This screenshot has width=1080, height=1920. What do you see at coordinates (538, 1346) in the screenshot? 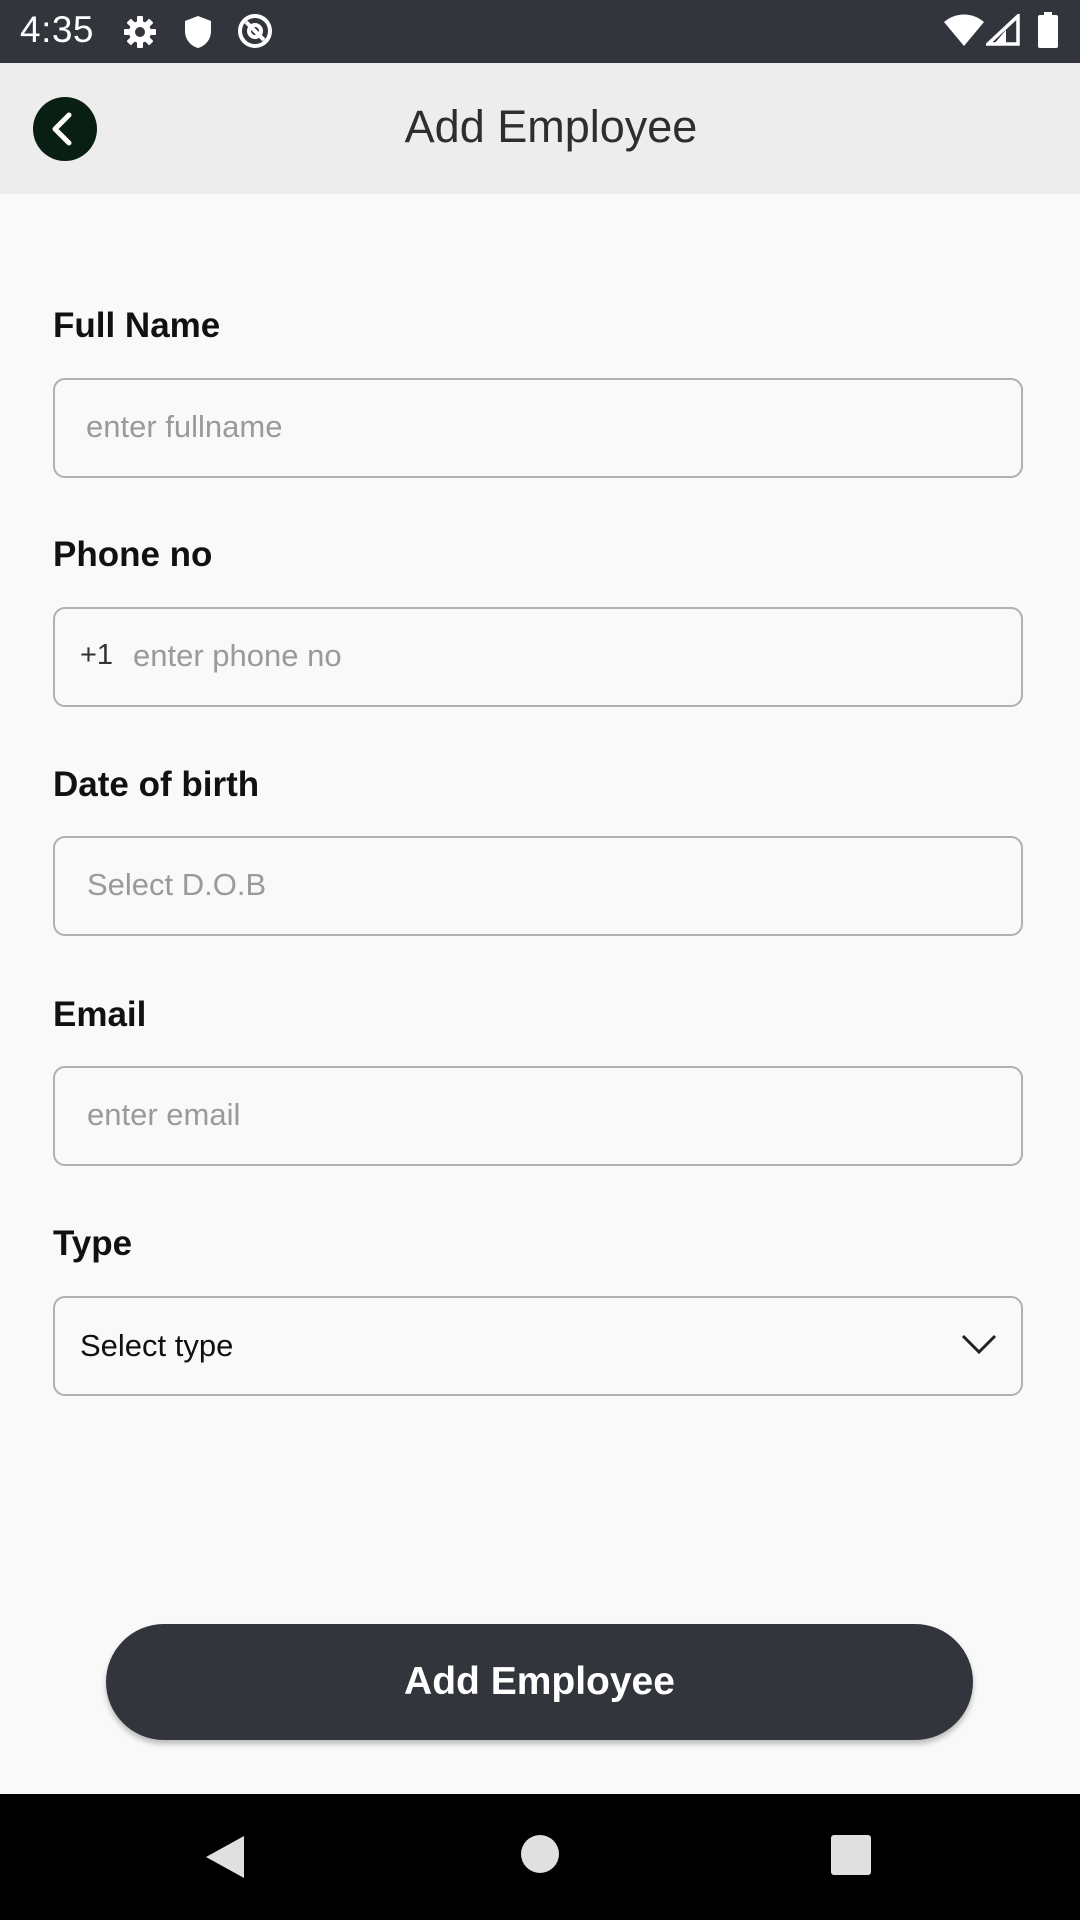
I see `type-select: Select type` at bounding box center [538, 1346].